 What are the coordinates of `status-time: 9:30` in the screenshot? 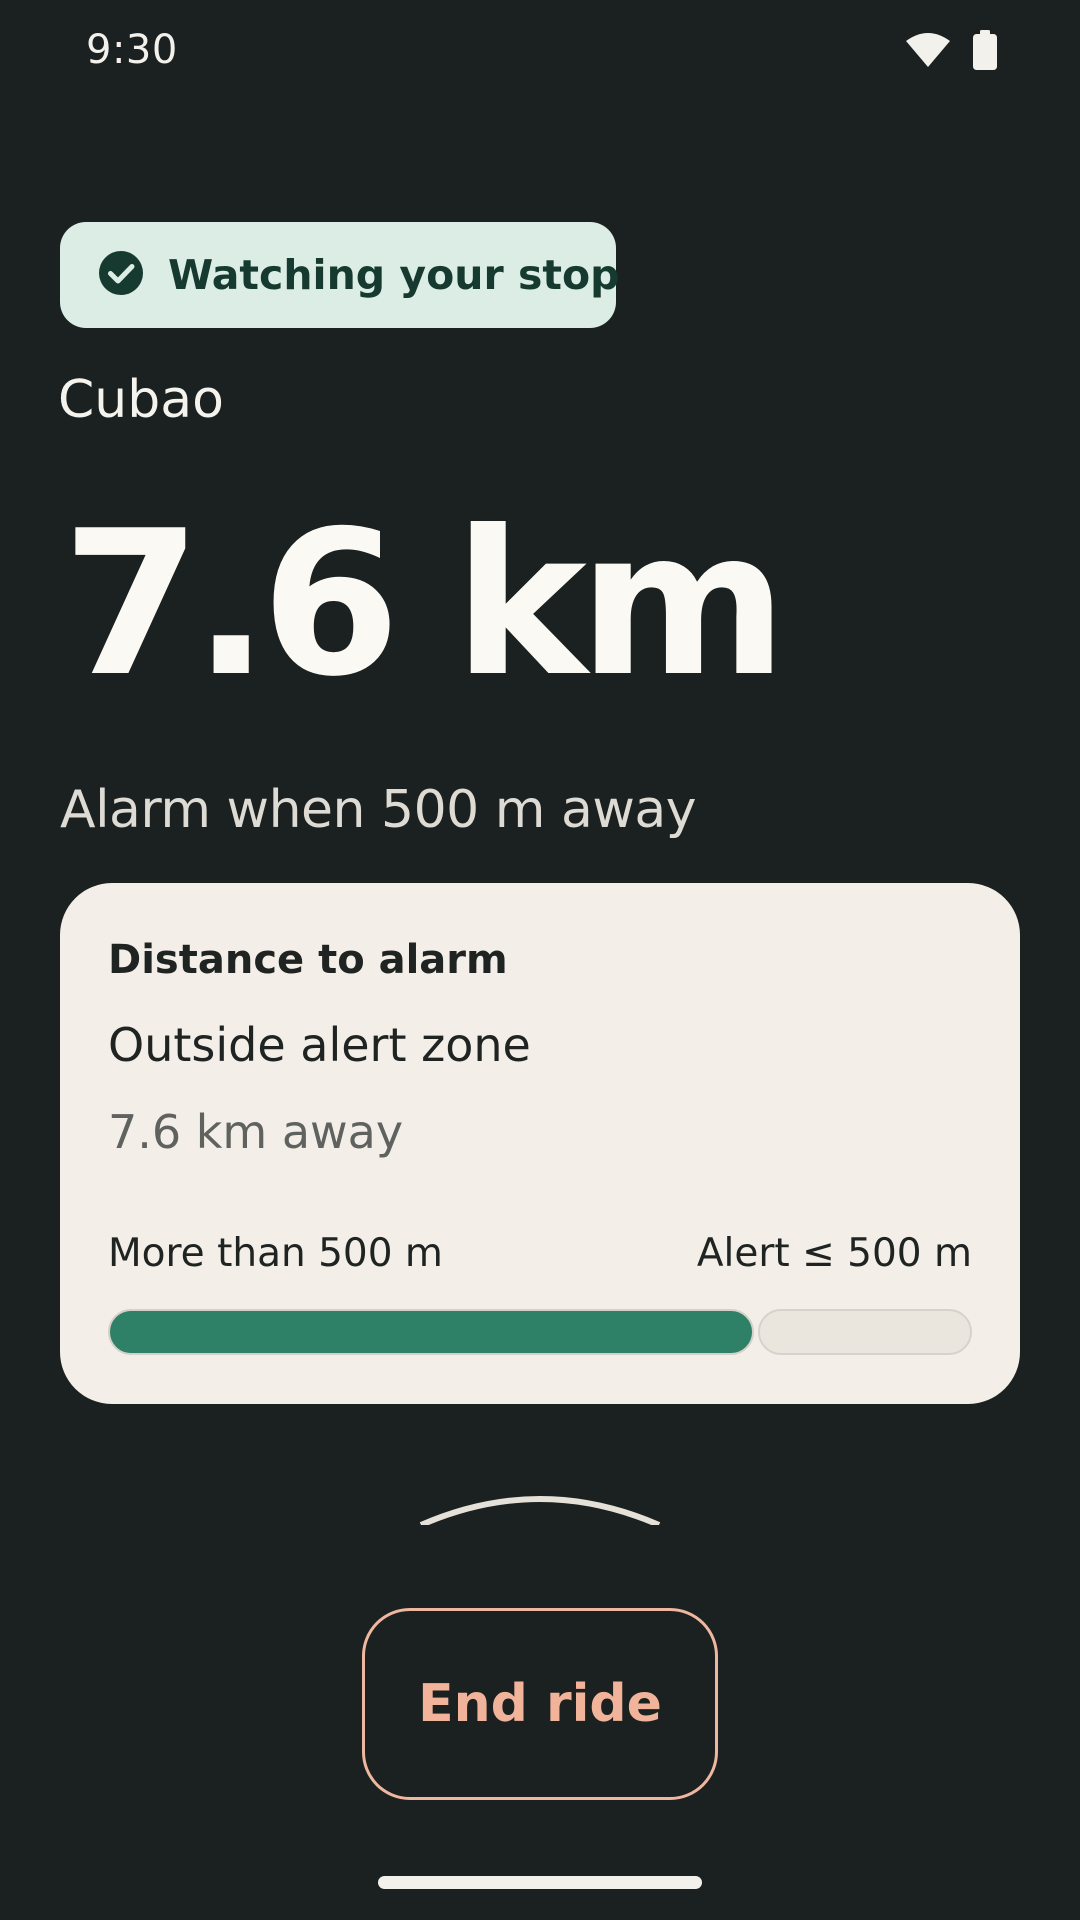 It's located at (132, 50).